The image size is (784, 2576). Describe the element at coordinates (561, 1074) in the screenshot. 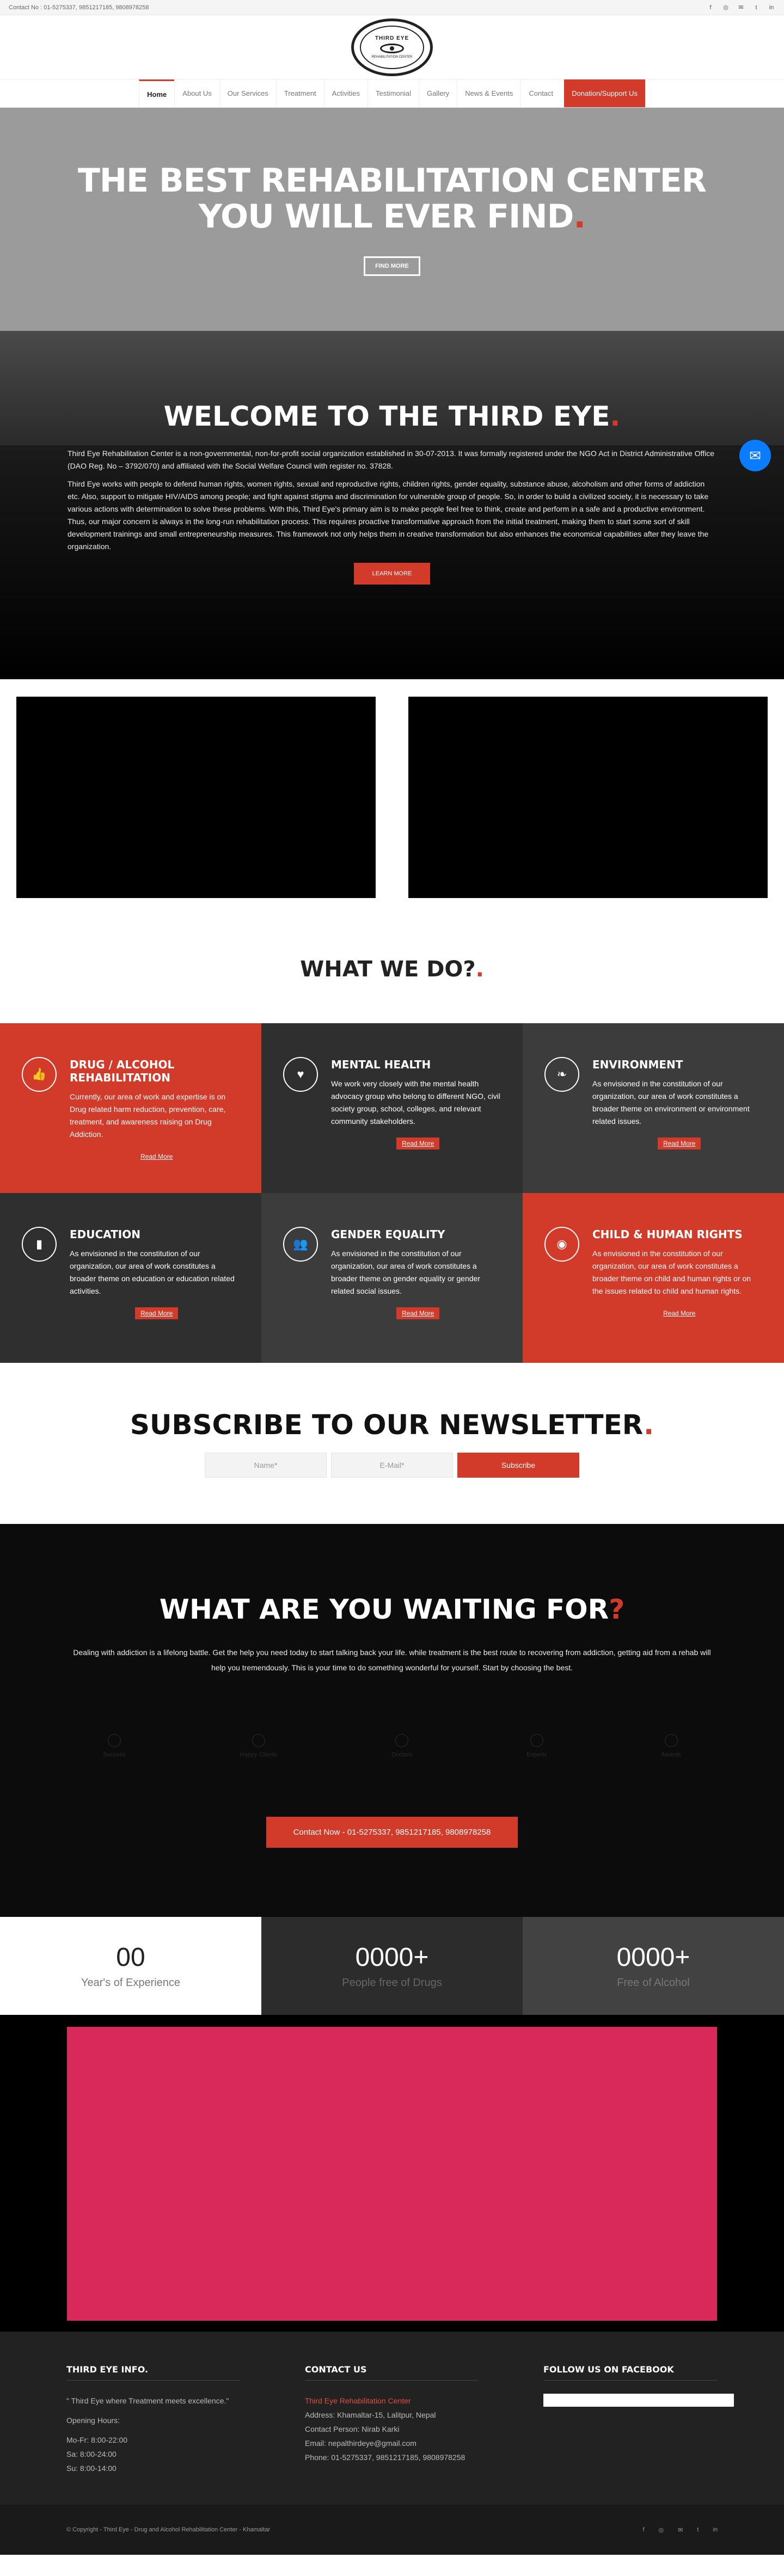

I see `leaf-icon: ❧` at that location.